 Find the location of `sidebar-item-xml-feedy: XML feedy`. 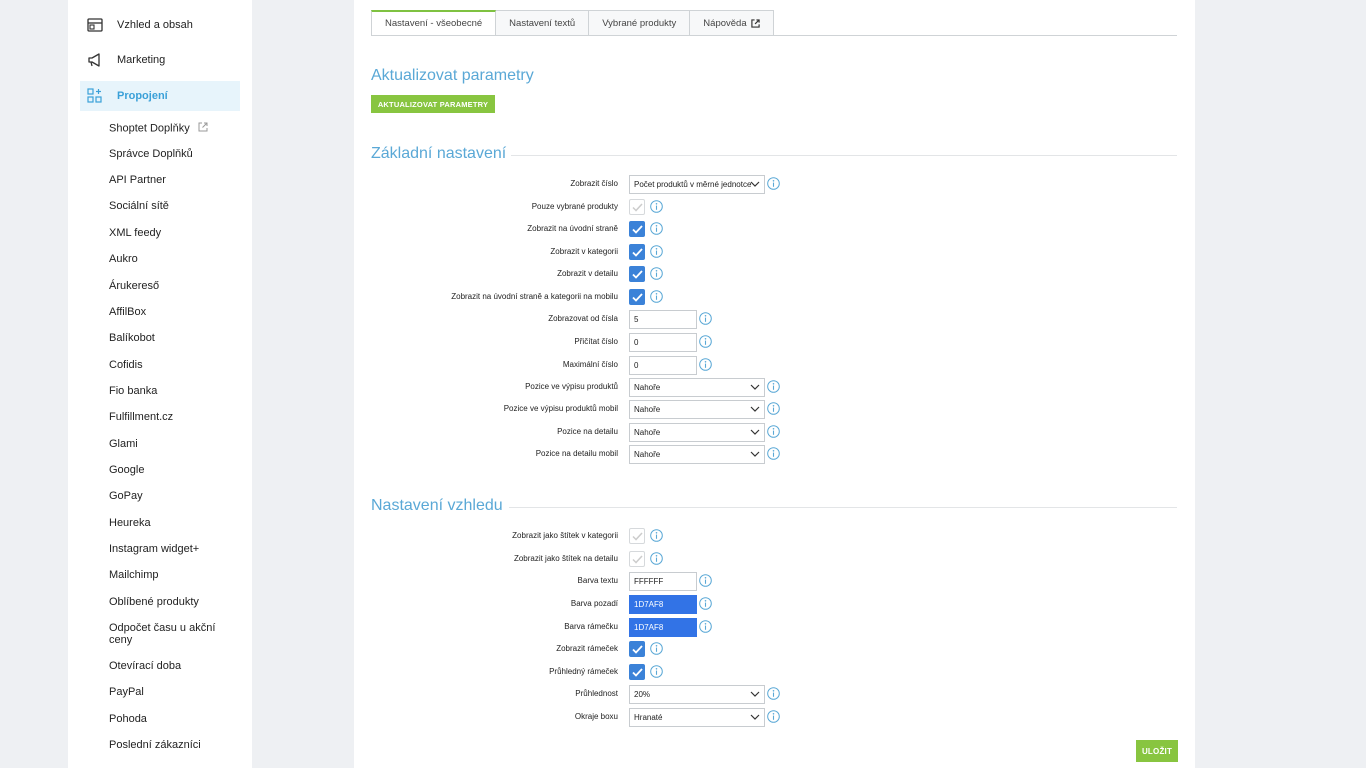

sidebar-item-xml-feedy: XML feedy is located at coordinates (176, 233).